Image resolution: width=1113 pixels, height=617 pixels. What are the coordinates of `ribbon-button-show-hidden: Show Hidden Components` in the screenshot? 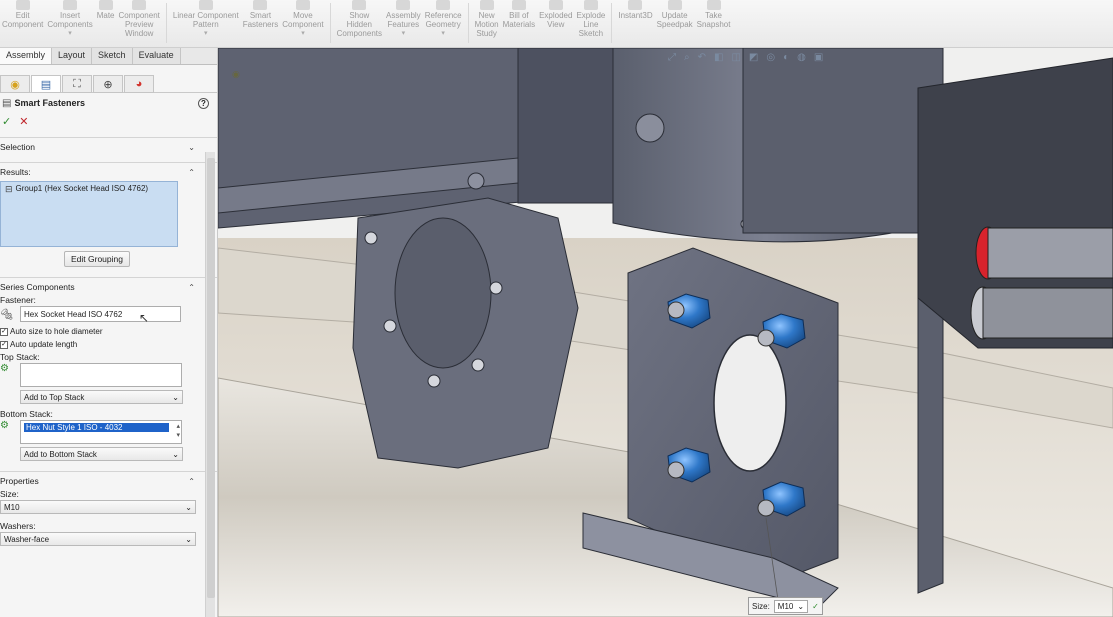 It's located at (359, 23).